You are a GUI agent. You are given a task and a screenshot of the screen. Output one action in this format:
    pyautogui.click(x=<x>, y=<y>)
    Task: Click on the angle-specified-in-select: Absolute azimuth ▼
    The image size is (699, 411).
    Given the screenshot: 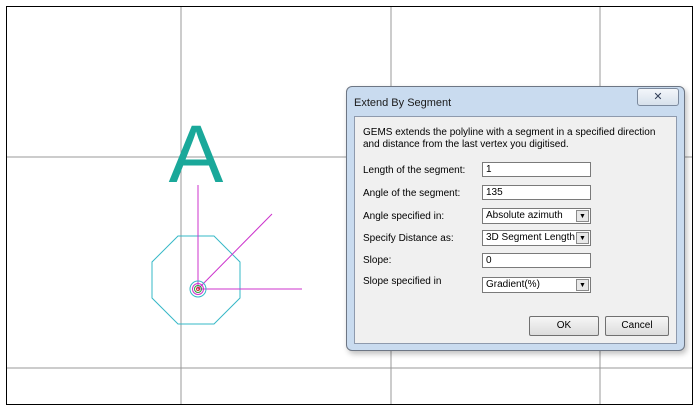 What is the action you would take?
    pyautogui.click(x=536, y=216)
    